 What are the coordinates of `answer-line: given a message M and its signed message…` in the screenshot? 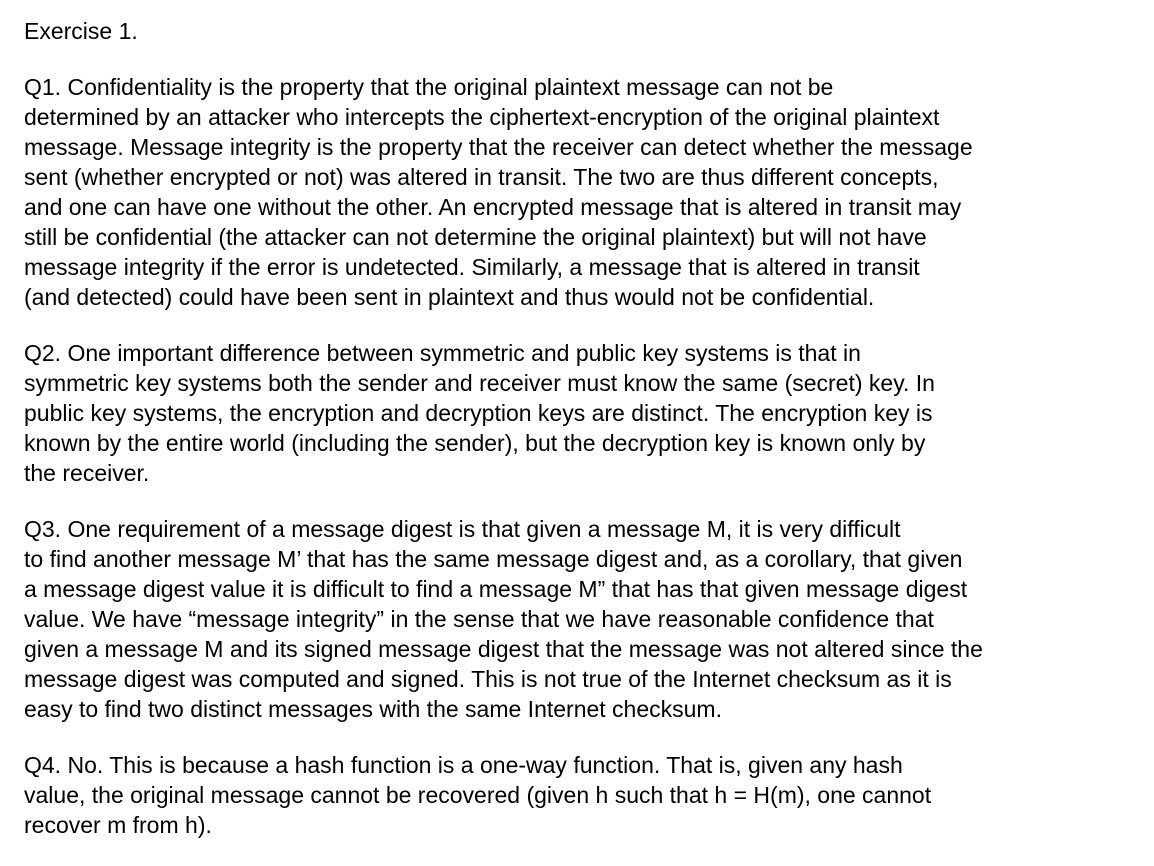 It's located at (503, 649).